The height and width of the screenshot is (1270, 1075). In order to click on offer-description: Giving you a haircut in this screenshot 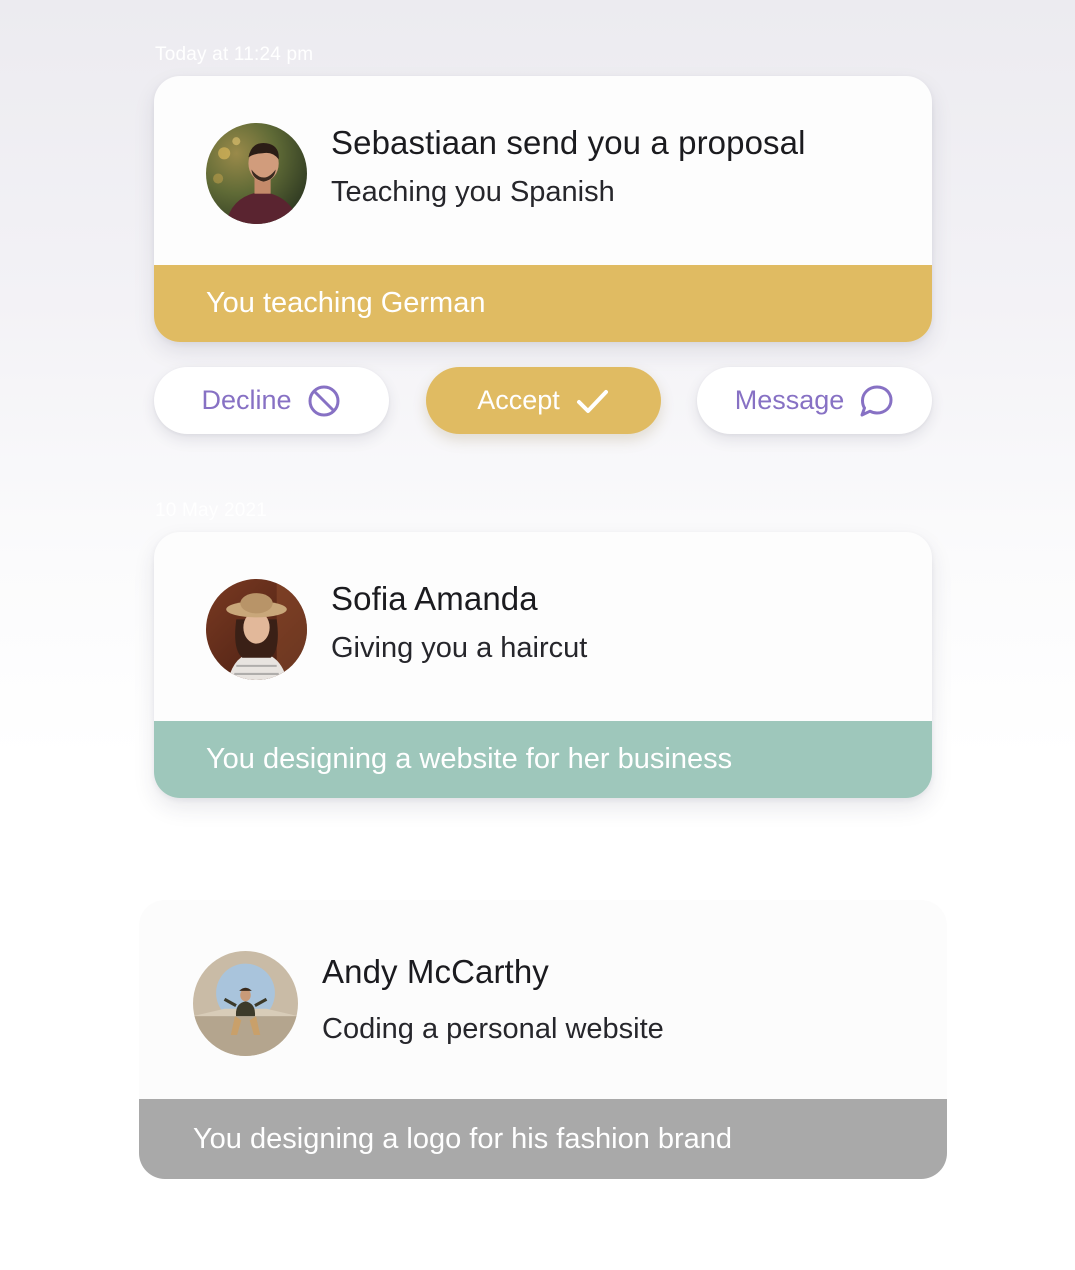, I will do `click(459, 648)`.